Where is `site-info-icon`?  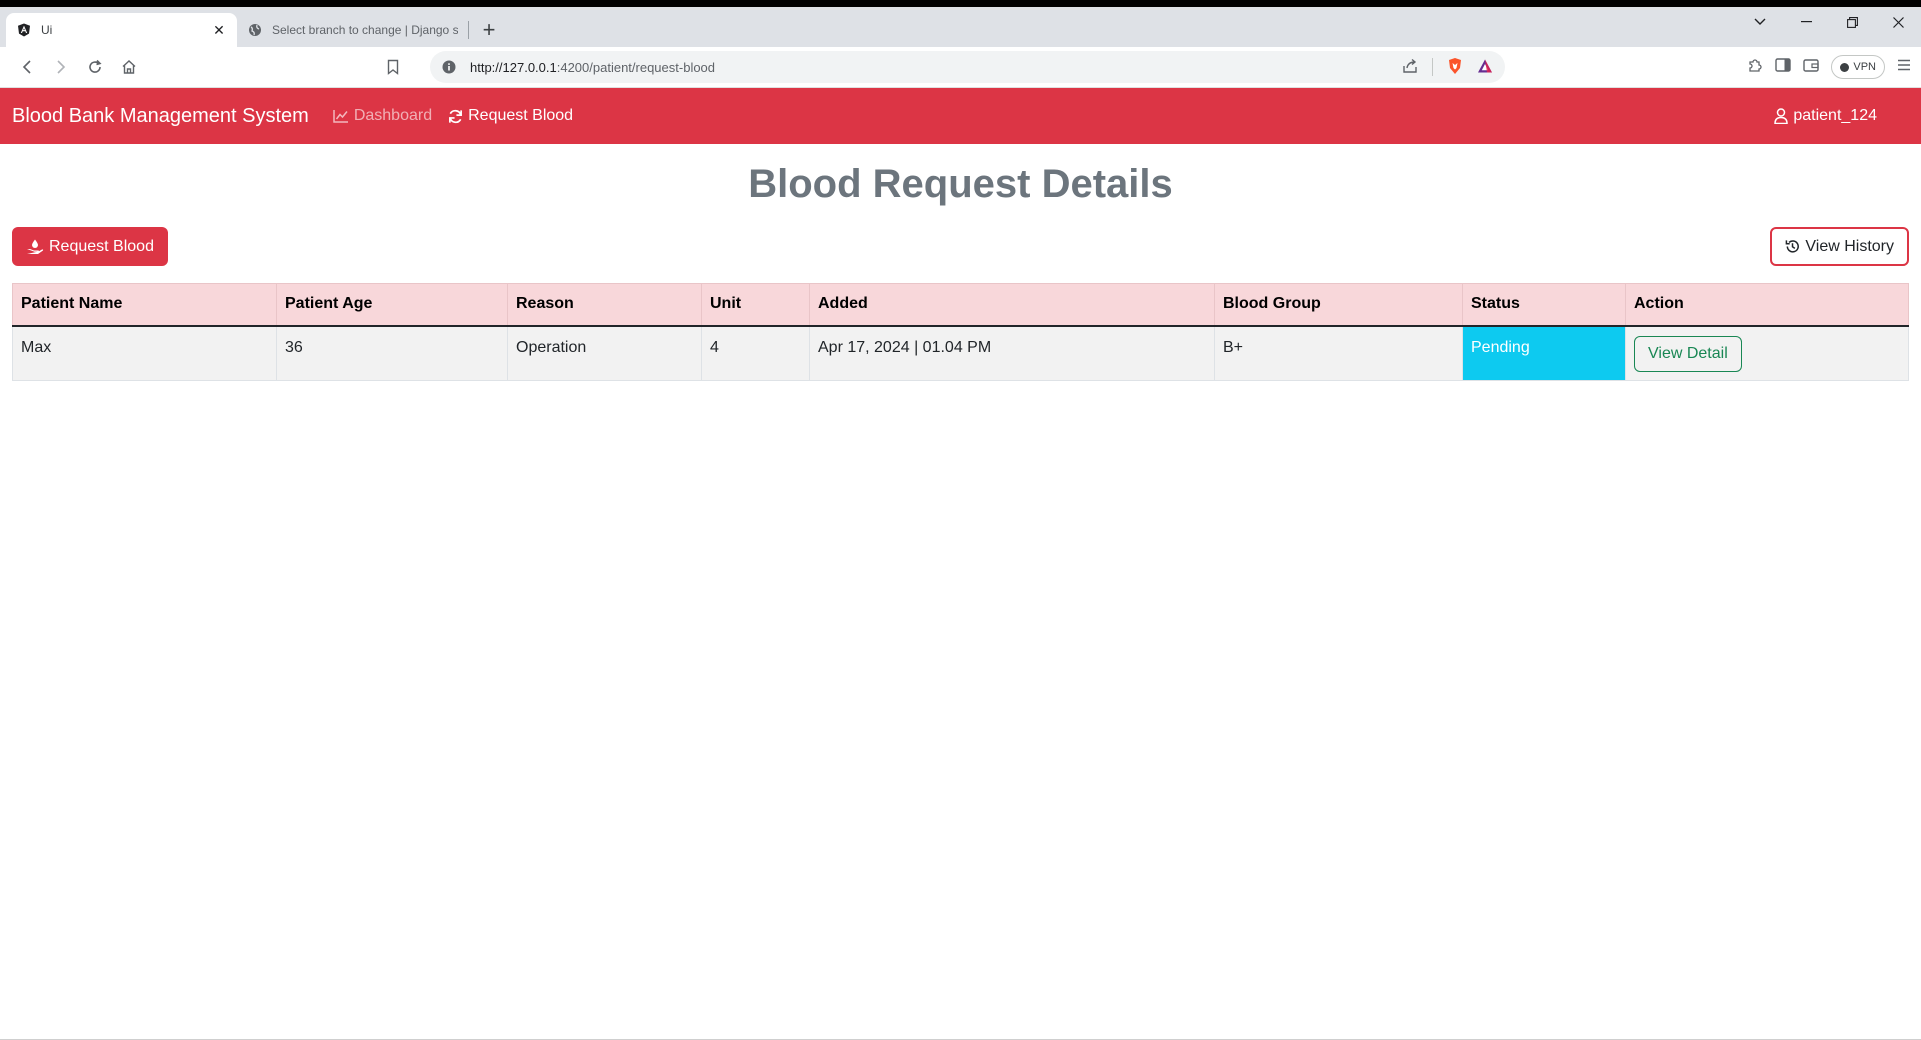 site-info-icon is located at coordinates (449, 67).